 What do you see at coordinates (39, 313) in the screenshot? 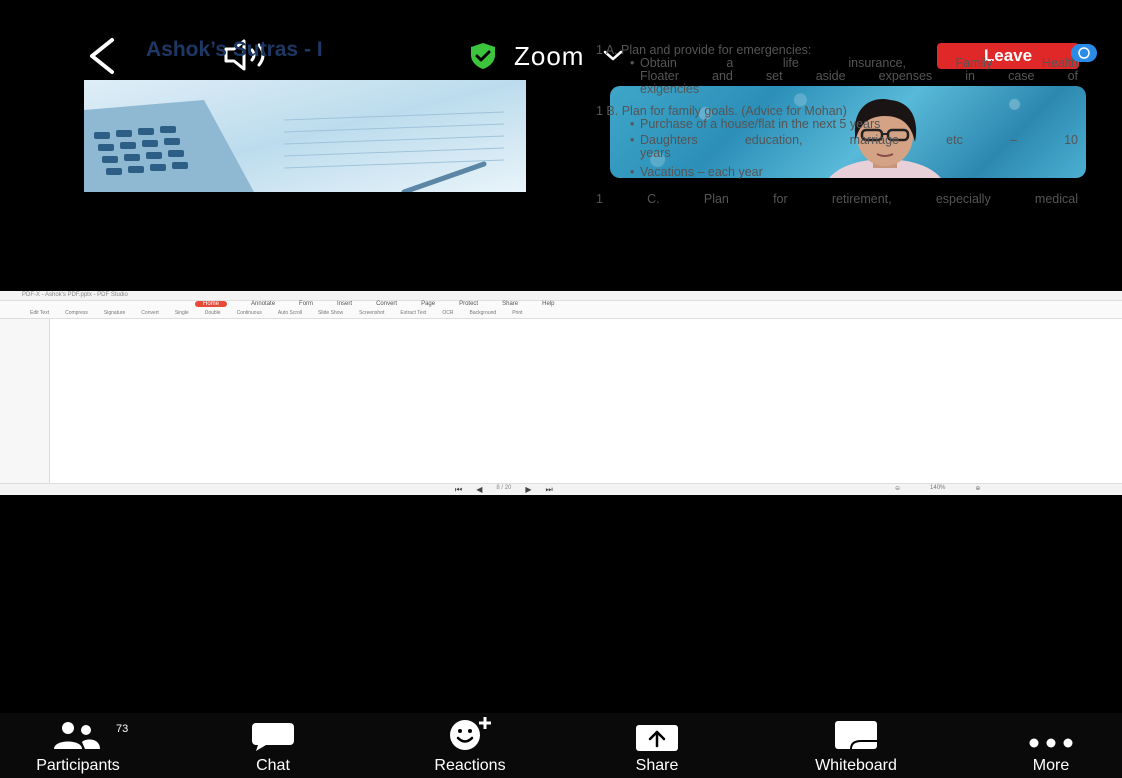
I see `tool-edit-text: Edit Text` at bounding box center [39, 313].